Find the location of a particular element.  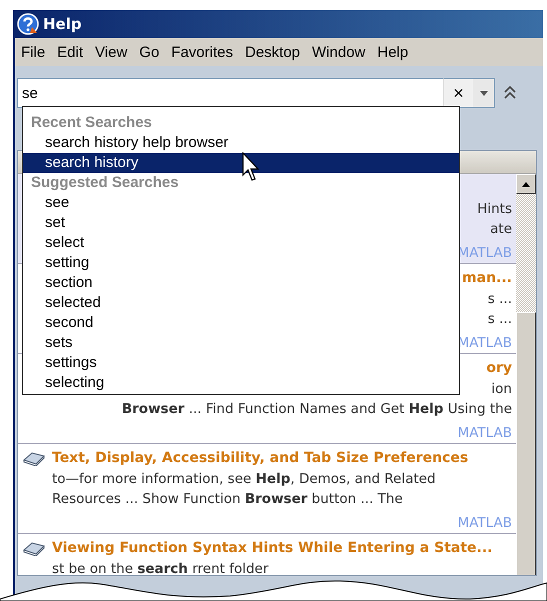

suggestion-item: see is located at coordinates (241, 203).